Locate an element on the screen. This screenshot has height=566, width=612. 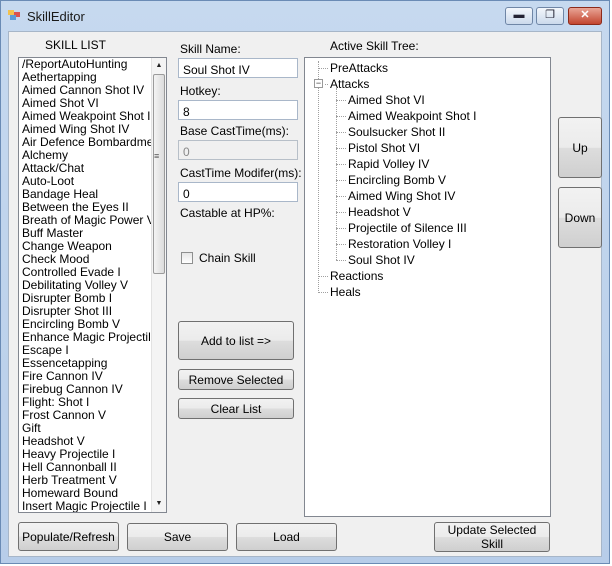
populate-refresh-button: Populate/Refresh is located at coordinates (68, 536).